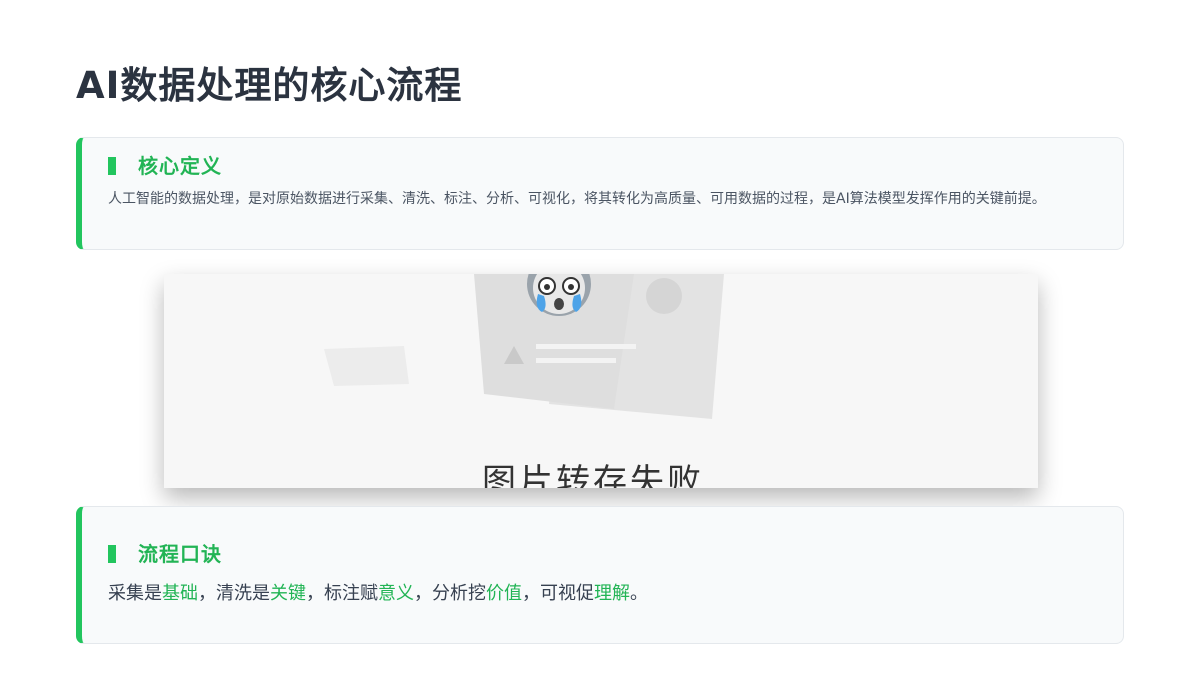 The image size is (1200, 675). What do you see at coordinates (612, 593) in the screenshot?
I see `motto-highlight: 理解` at bounding box center [612, 593].